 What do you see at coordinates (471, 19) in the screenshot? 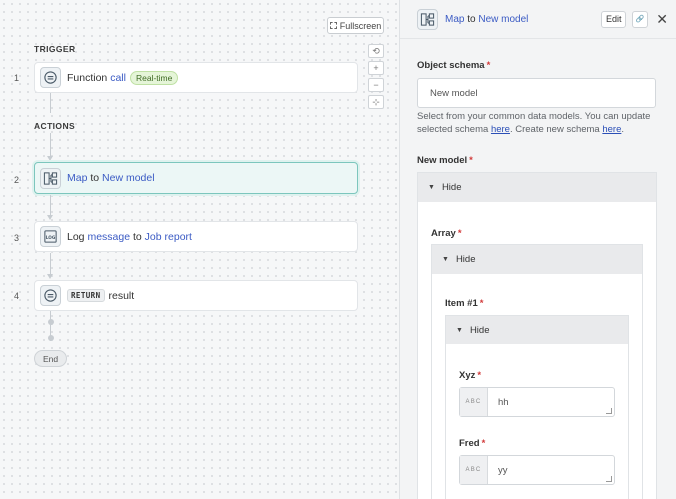
I see `panel-title-mid: to` at bounding box center [471, 19].